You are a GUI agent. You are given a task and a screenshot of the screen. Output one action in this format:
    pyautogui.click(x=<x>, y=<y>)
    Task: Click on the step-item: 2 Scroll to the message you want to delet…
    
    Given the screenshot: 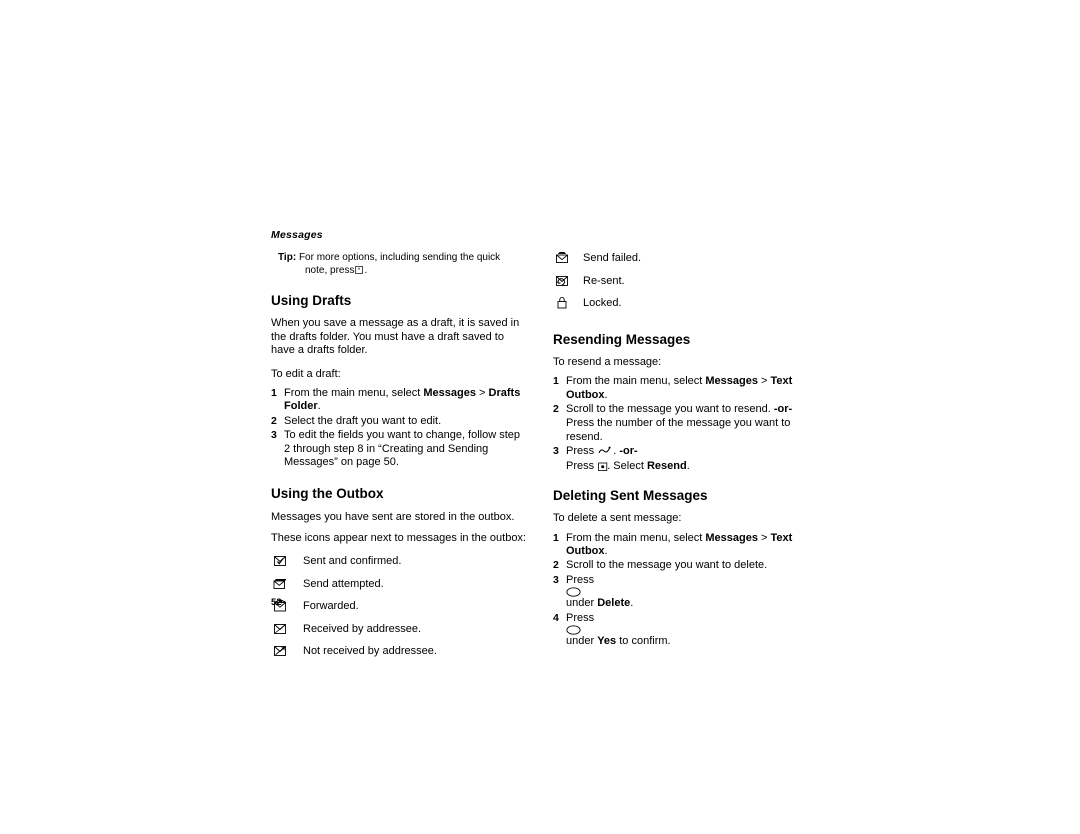 What is the action you would take?
    pyautogui.click(x=682, y=565)
    